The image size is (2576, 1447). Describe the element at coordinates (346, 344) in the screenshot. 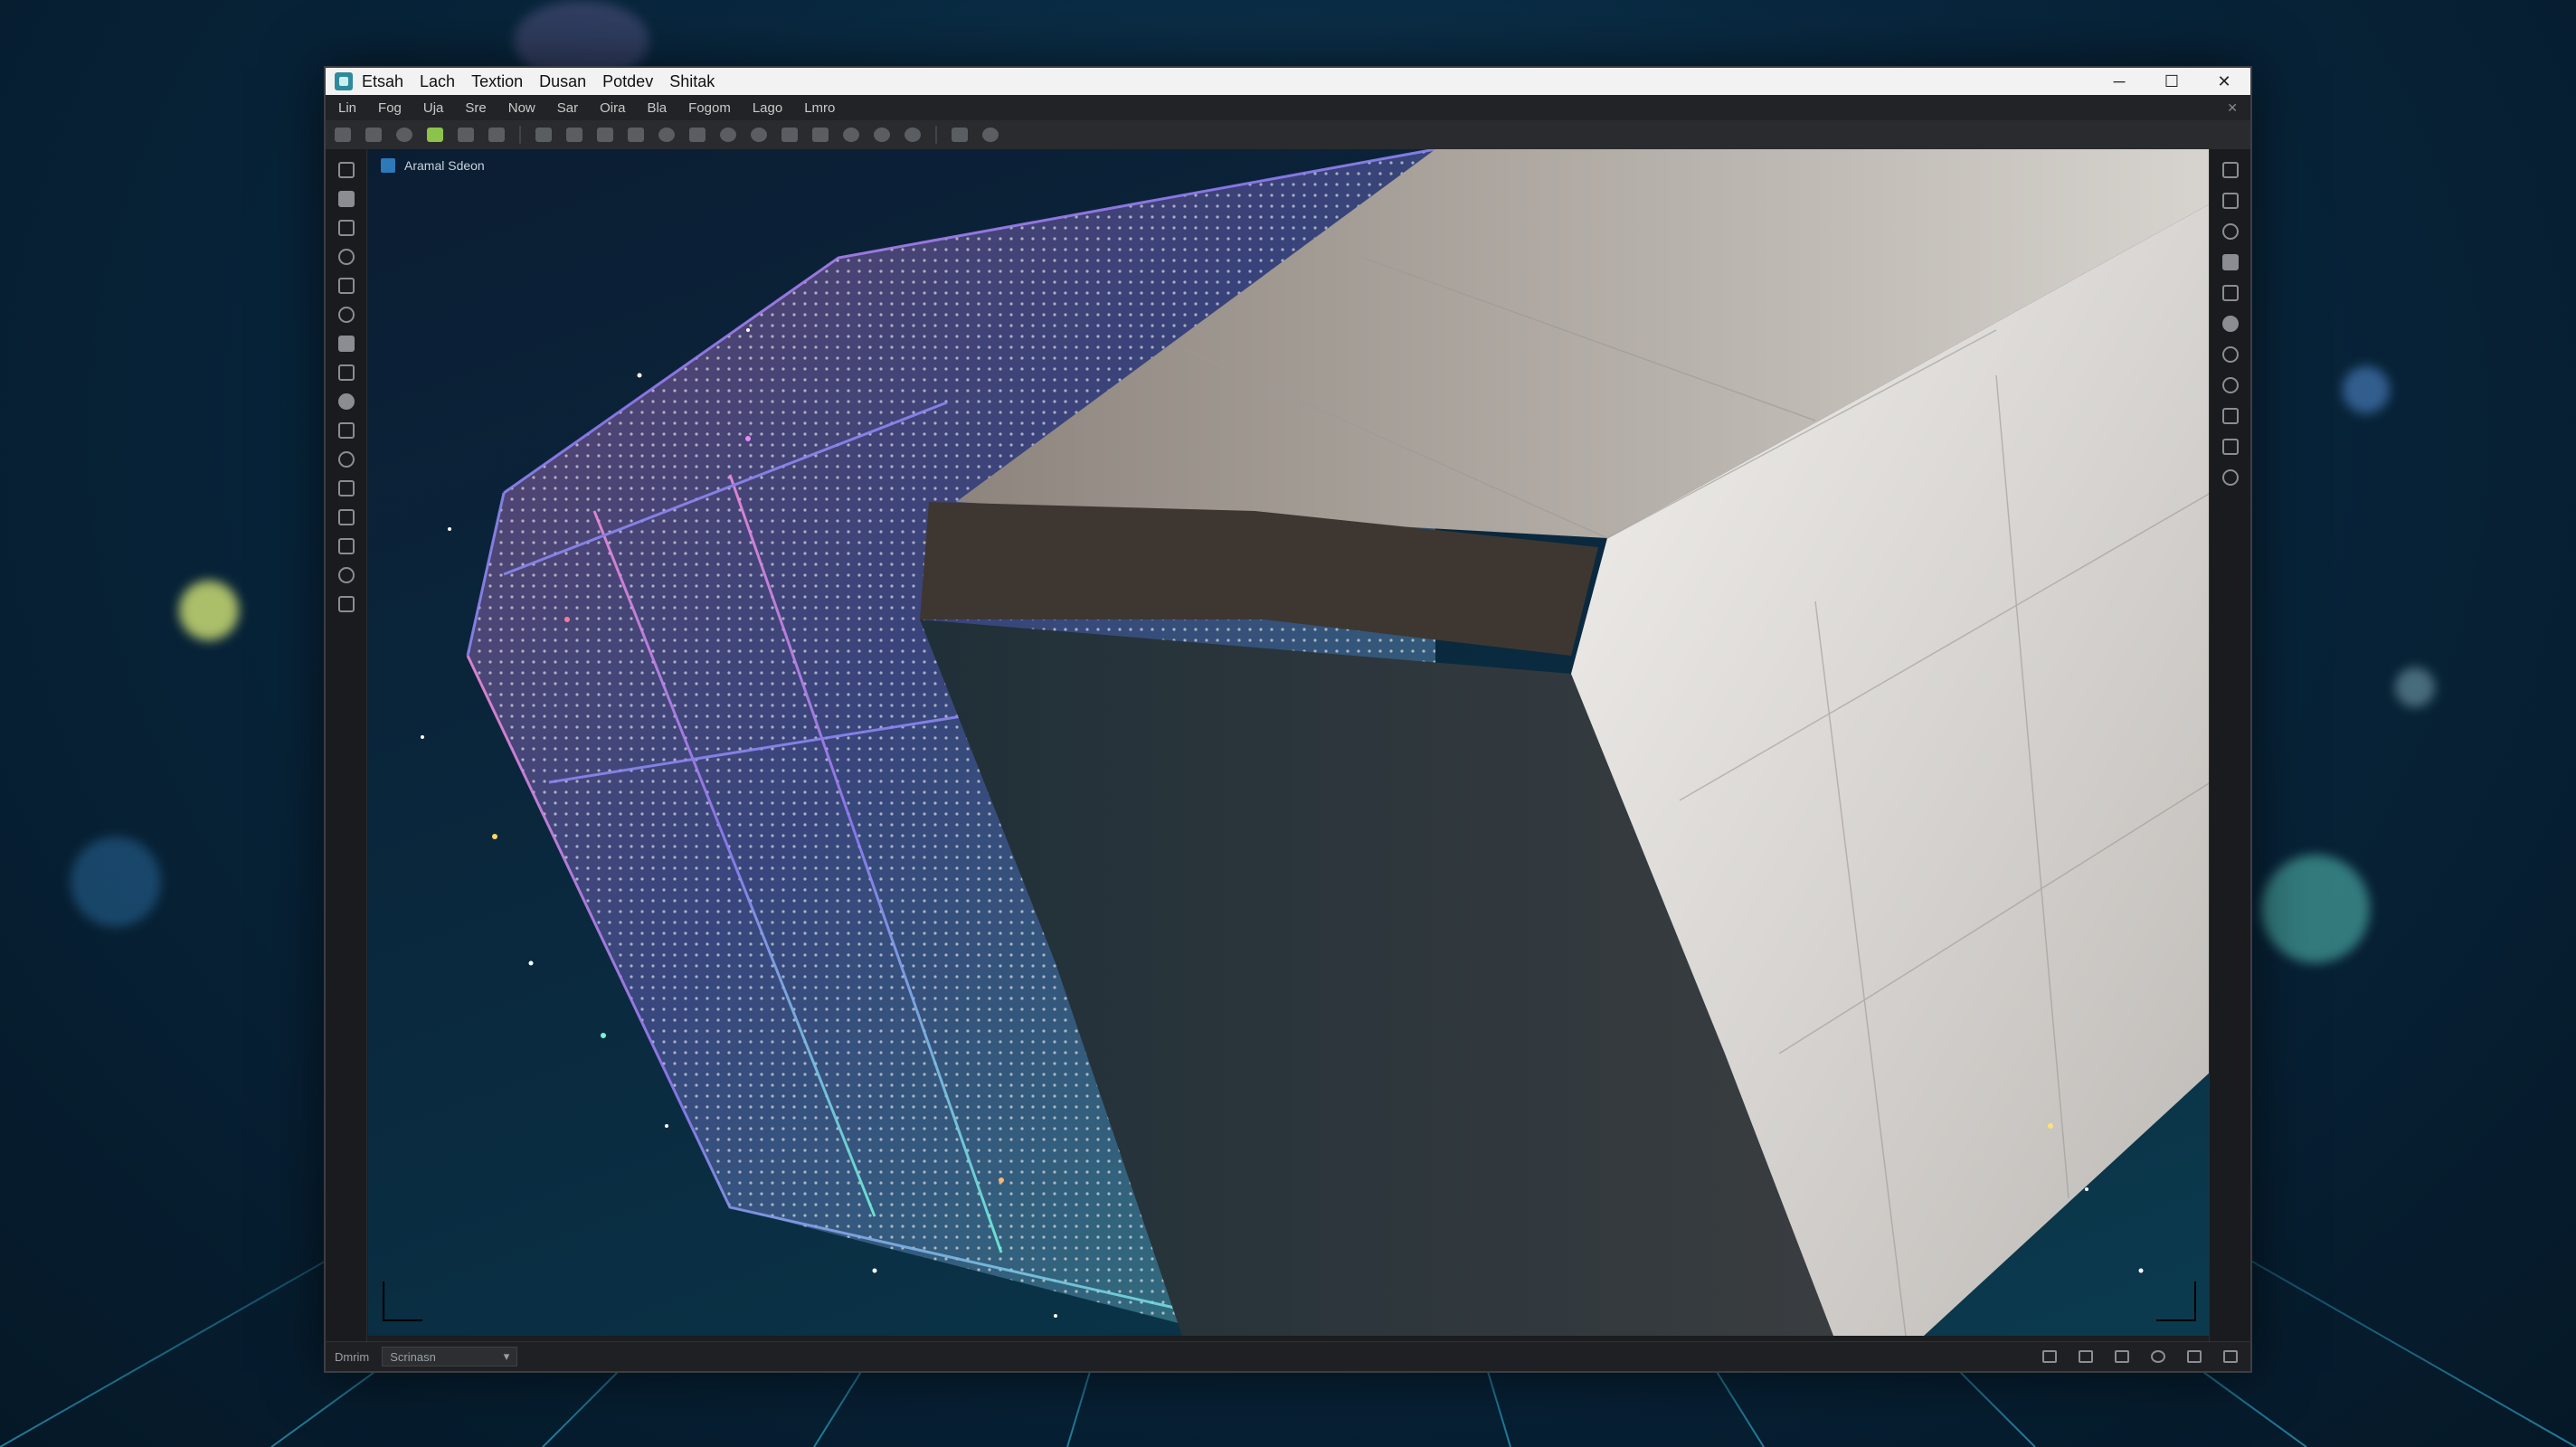

I see `paint-icon` at that location.